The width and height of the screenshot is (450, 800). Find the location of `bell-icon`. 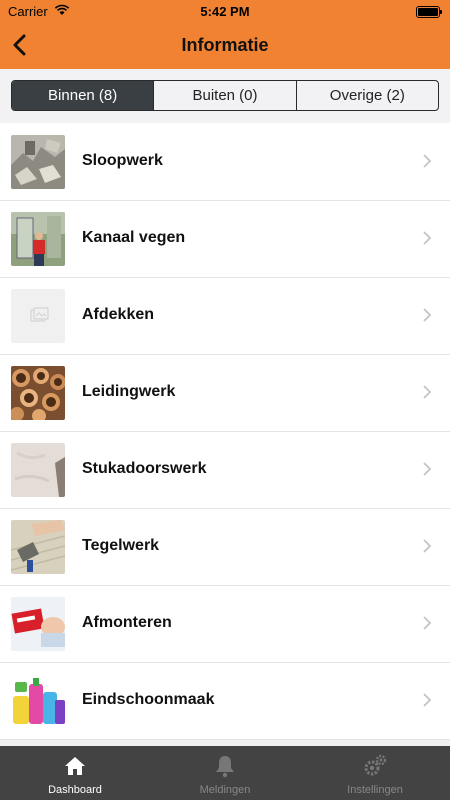

bell-icon is located at coordinates (225, 767).